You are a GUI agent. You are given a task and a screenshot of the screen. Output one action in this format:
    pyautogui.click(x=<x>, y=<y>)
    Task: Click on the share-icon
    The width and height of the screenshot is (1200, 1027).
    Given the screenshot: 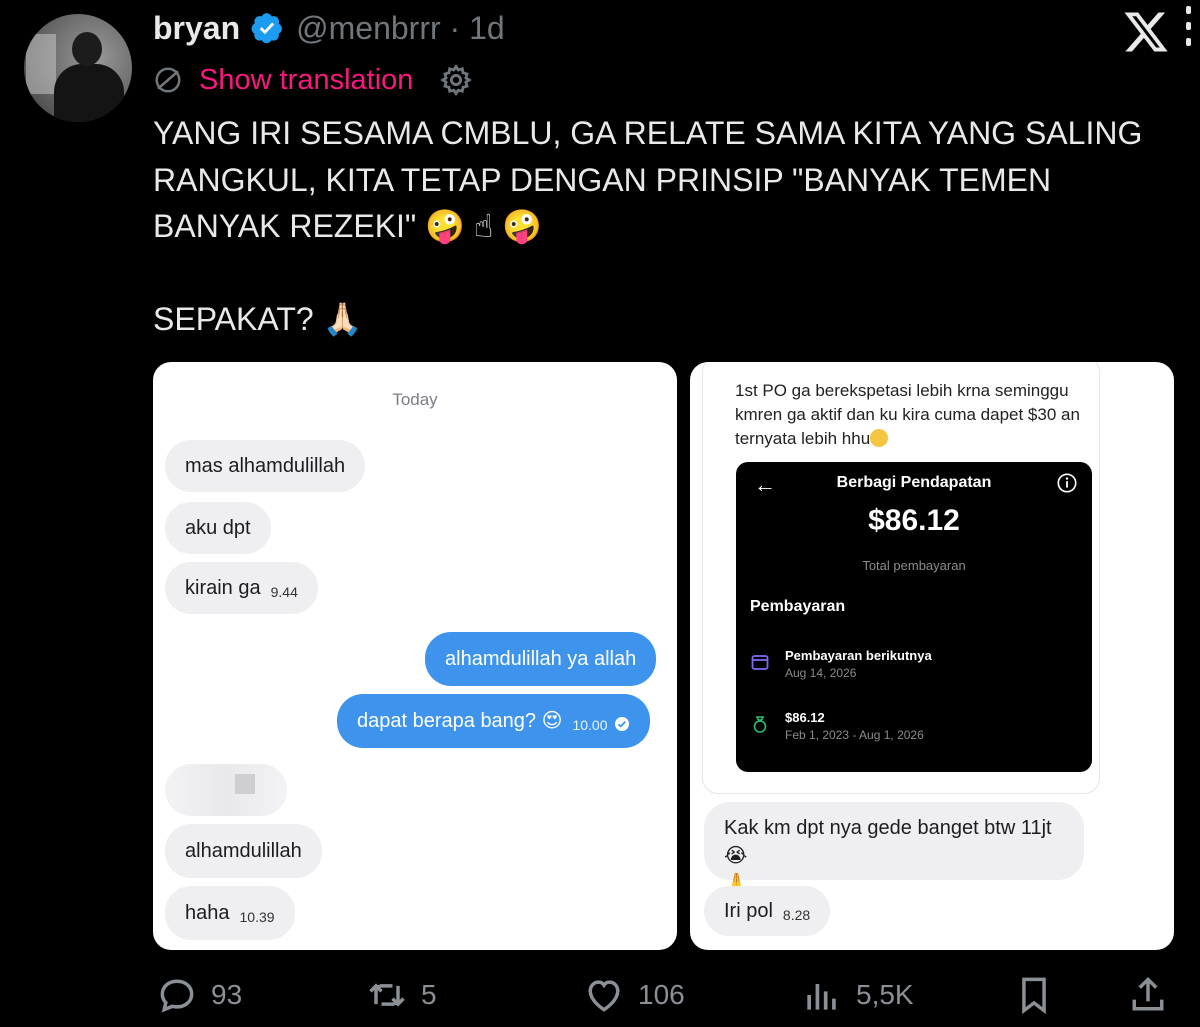 What is the action you would take?
    pyautogui.click(x=1148, y=993)
    